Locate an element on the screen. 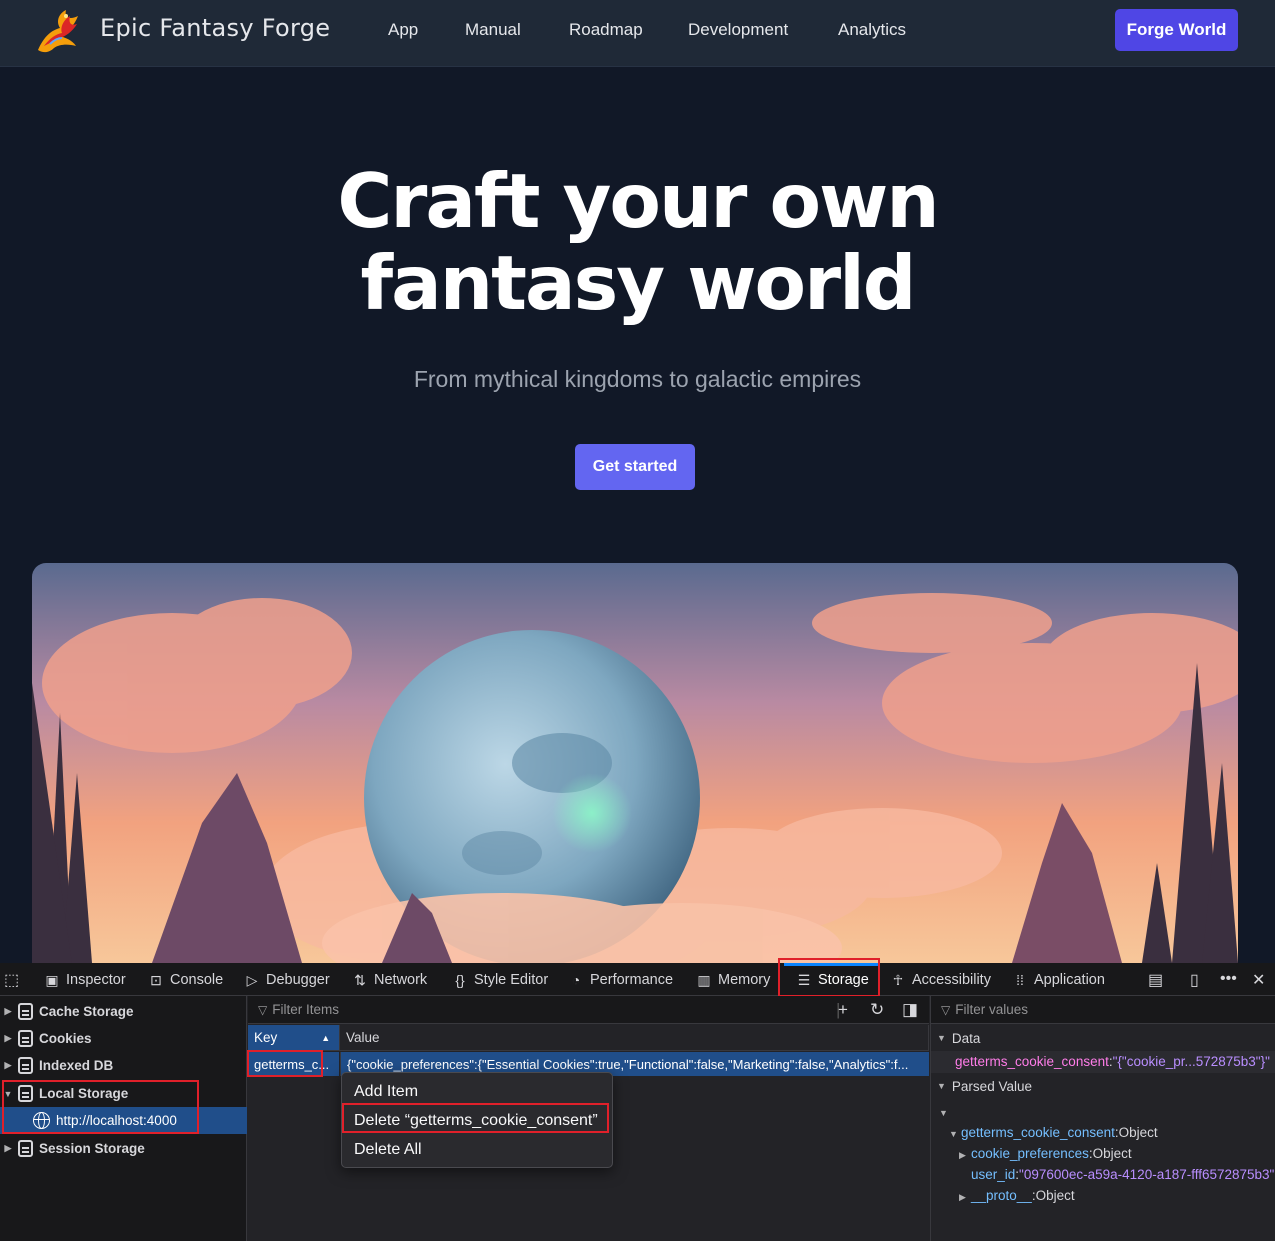  tab-debugger: ▷ Debugger is located at coordinates (287, 979).